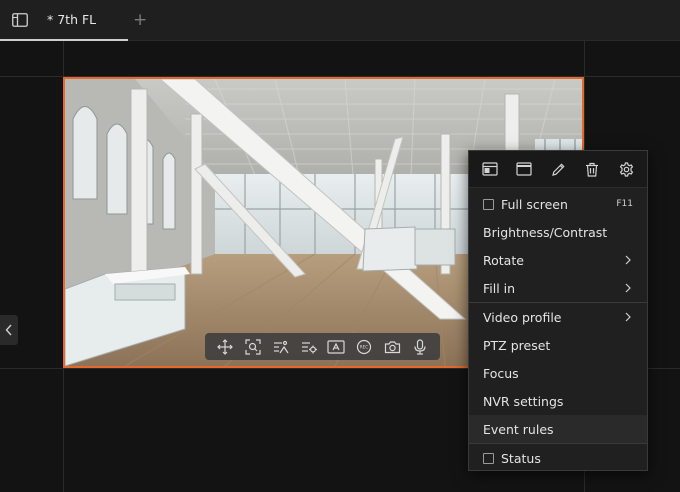 This screenshot has width=680, height=492. I want to click on menu-item-status: Status, so click(558, 458).